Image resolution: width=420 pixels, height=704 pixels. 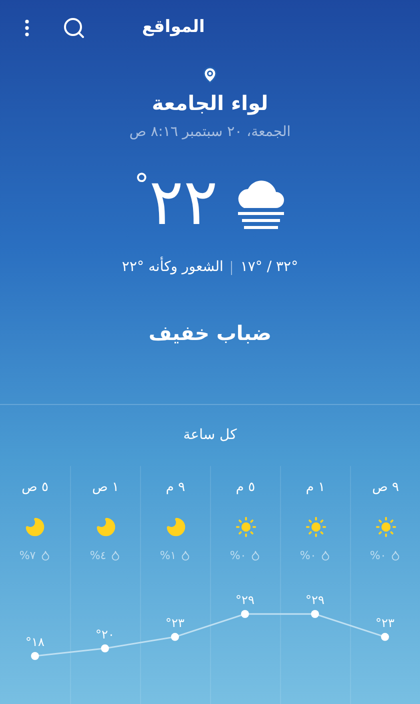 What do you see at coordinates (74, 28) in the screenshot?
I see `search-icon` at bounding box center [74, 28].